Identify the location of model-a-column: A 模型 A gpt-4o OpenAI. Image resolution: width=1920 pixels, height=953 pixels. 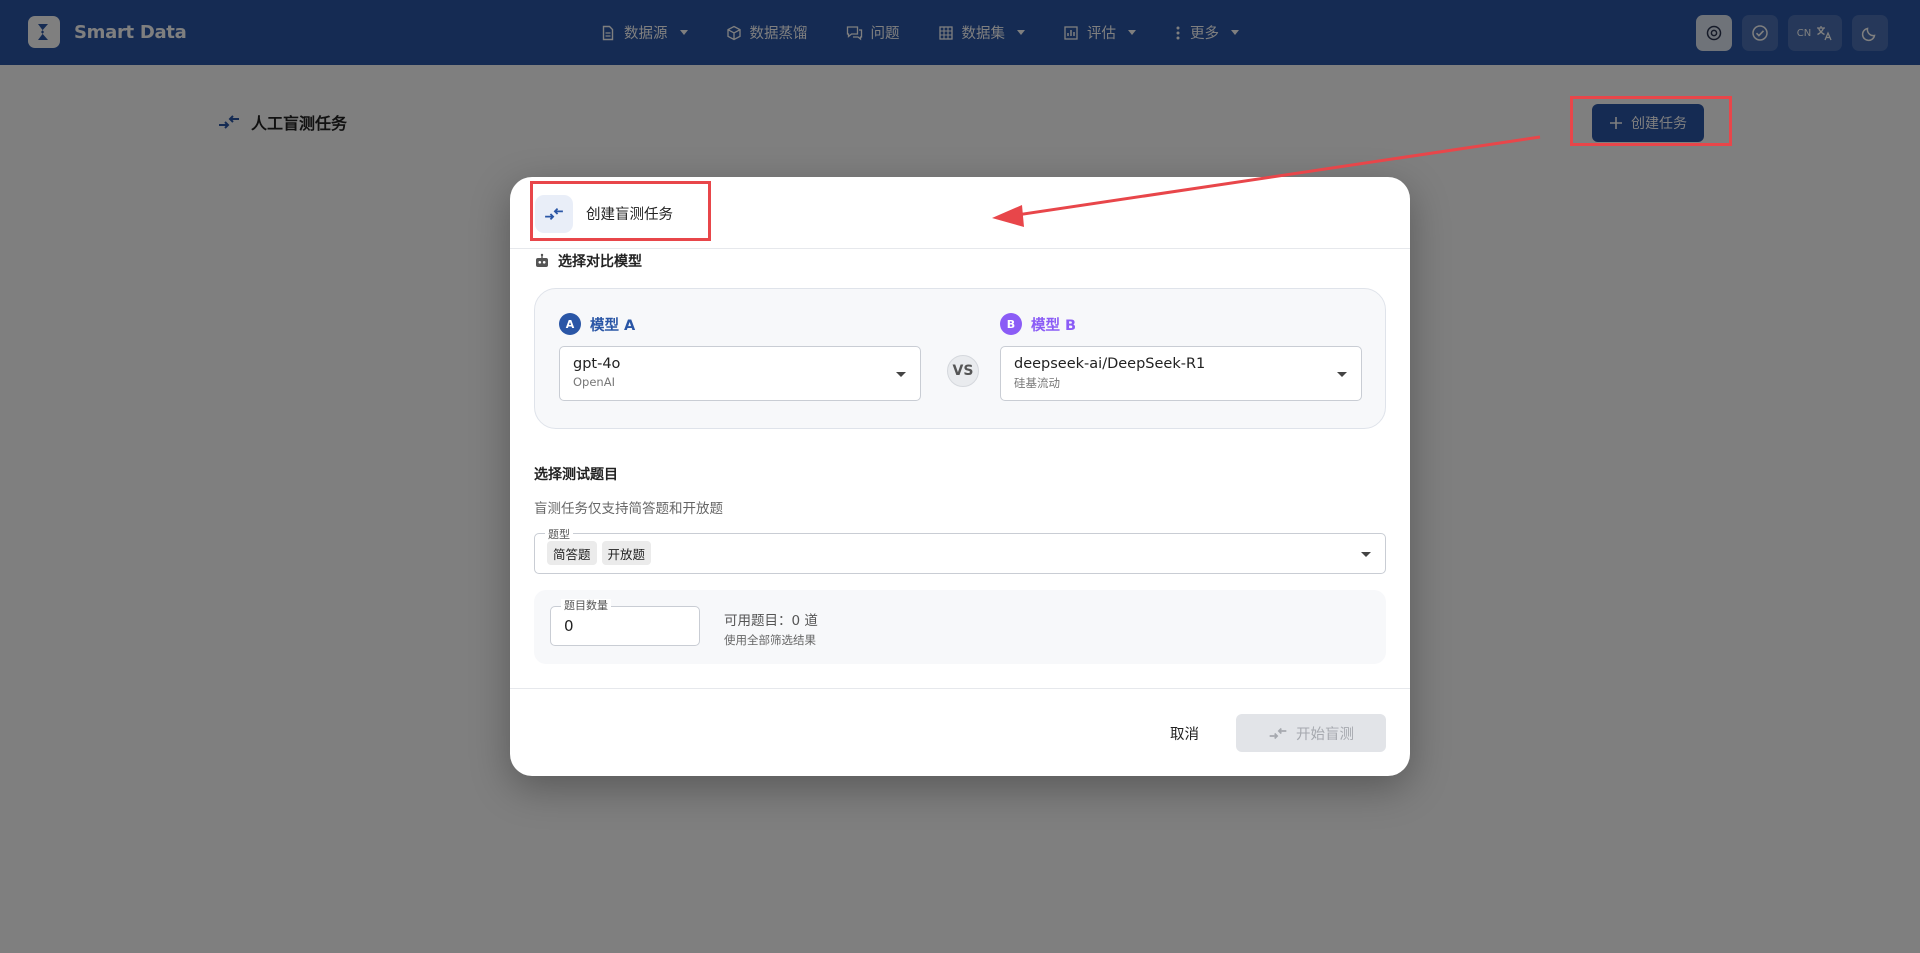
(740, 357).